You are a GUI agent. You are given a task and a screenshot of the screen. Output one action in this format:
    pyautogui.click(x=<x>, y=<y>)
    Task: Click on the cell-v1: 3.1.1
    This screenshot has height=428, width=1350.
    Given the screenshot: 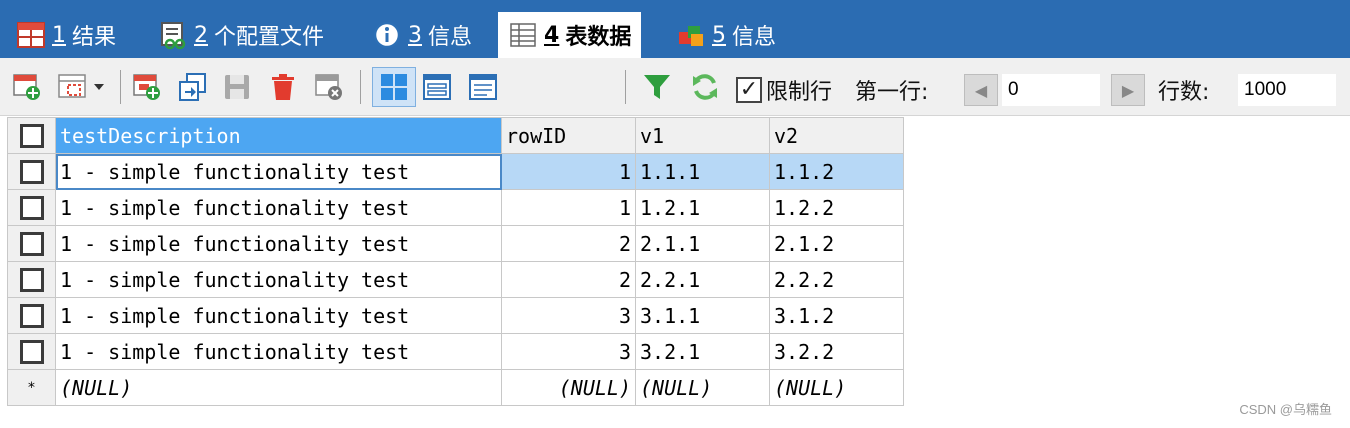 What is the action you would take?
    pyautogui.click(x=702, y=315)
    